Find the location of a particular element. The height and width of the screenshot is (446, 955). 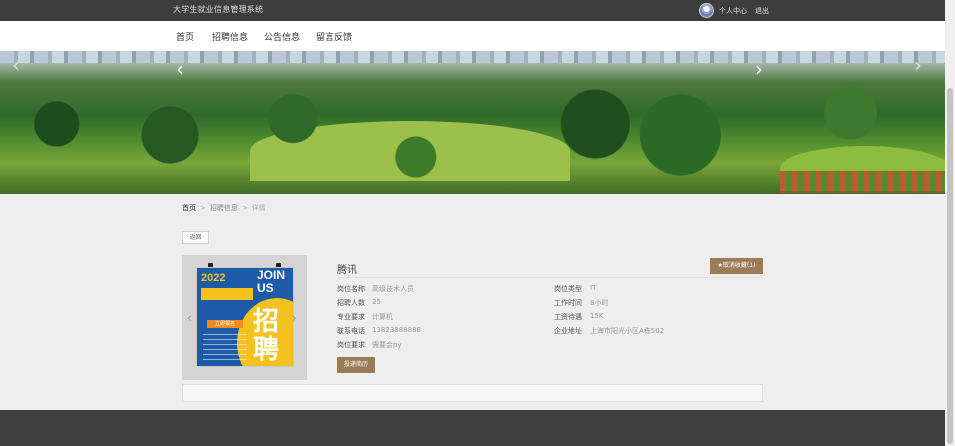

field-value-headcount: 25 is located at coordinates (376, 302).